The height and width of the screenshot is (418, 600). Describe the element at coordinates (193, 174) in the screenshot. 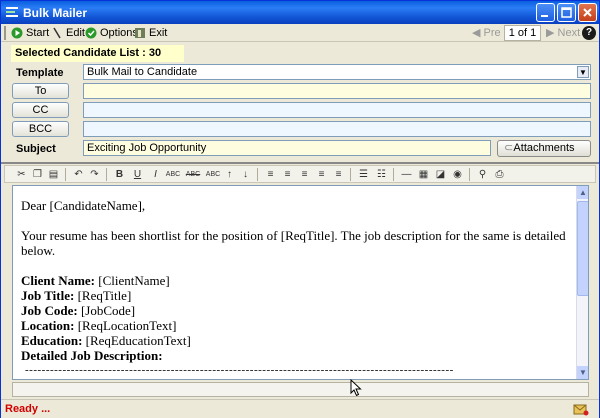

I see `strikethrough-icon: ABC` at that location.